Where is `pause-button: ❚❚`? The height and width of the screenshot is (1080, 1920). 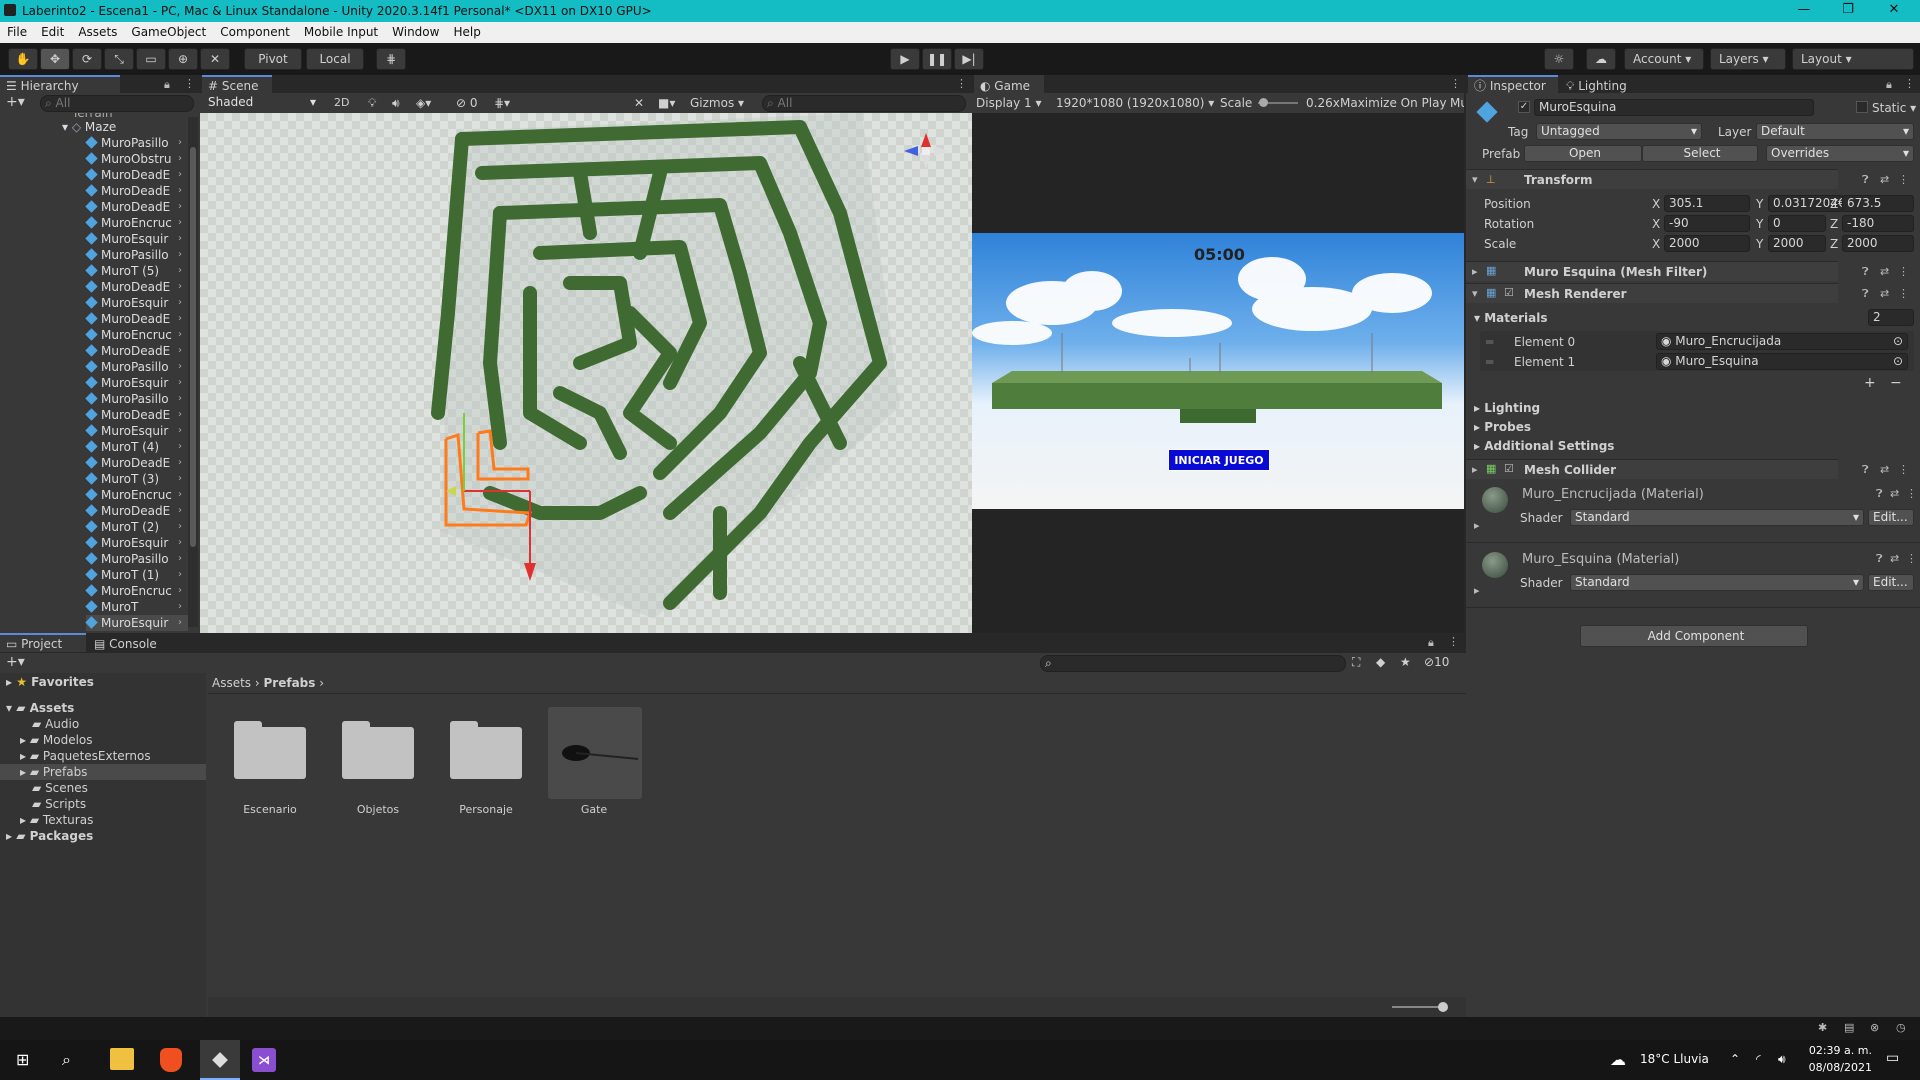
pause-button: ❚❚ is located at coordinates (937, 59).